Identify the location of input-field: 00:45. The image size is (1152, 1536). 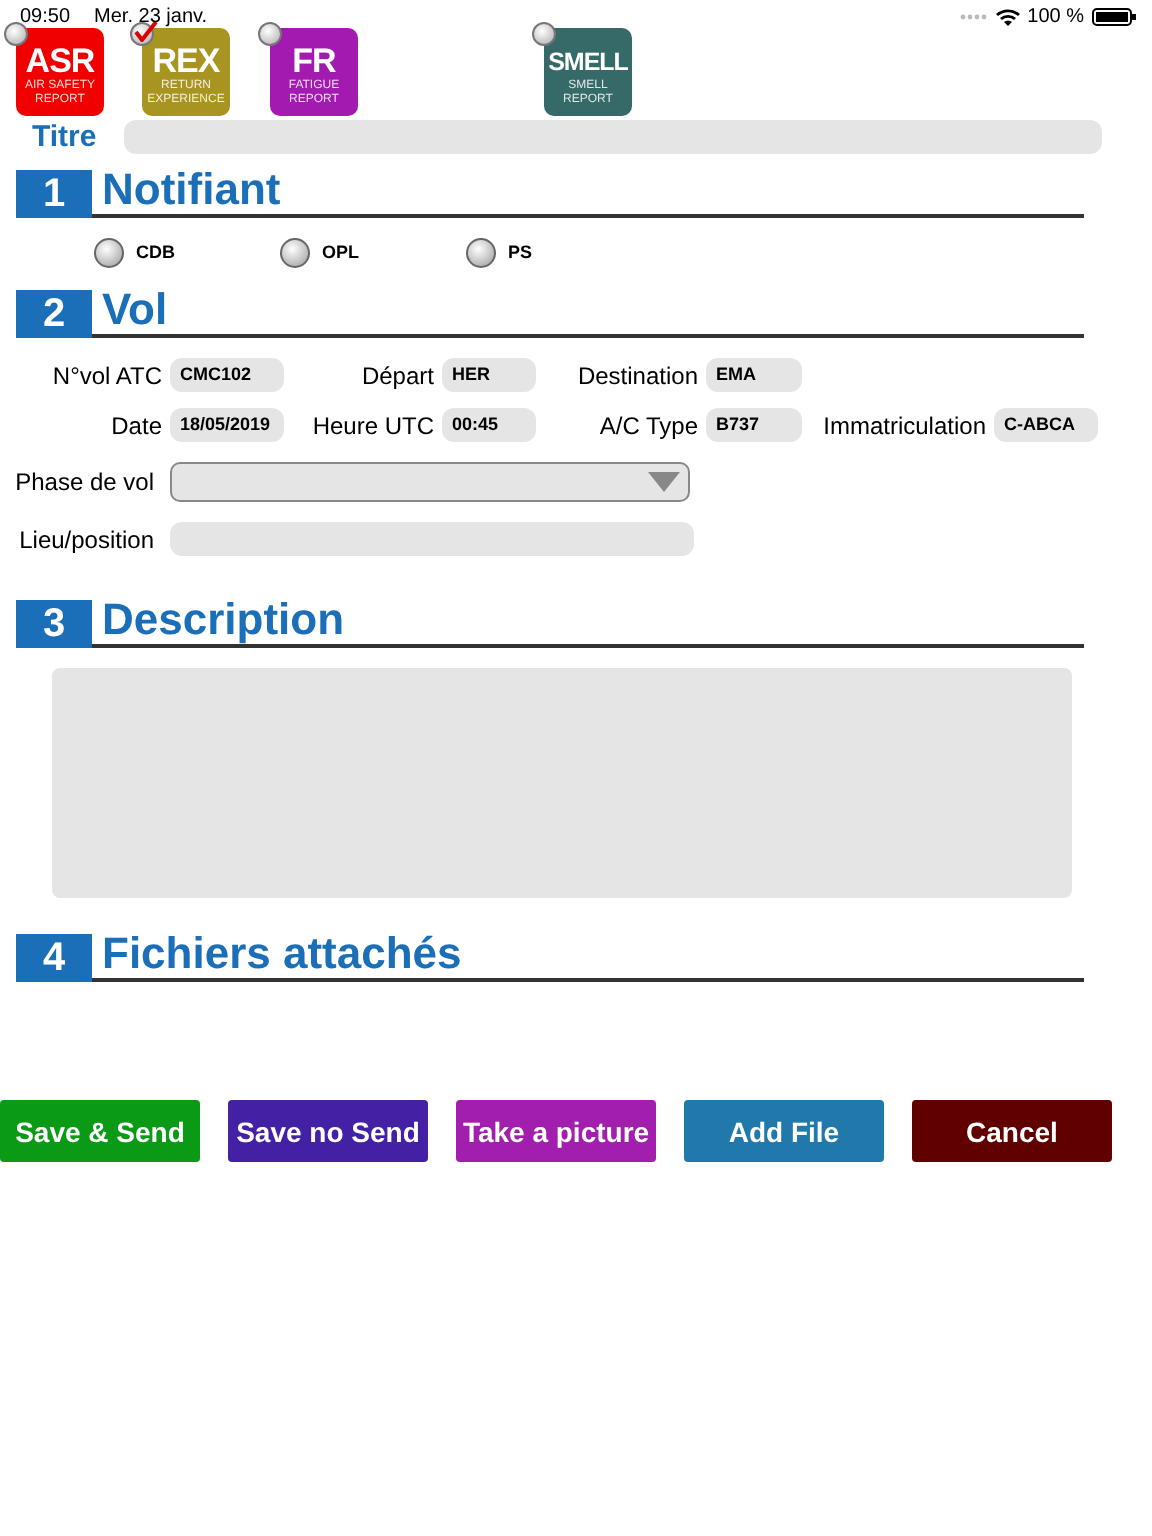
(489, 425).